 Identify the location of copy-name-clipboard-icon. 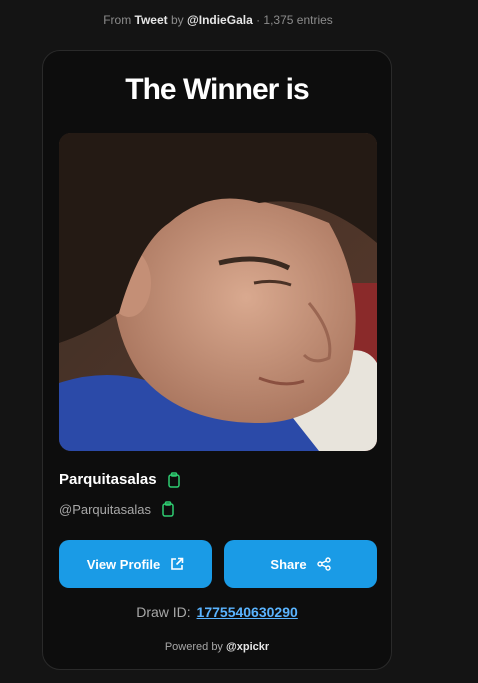
(174, 479).